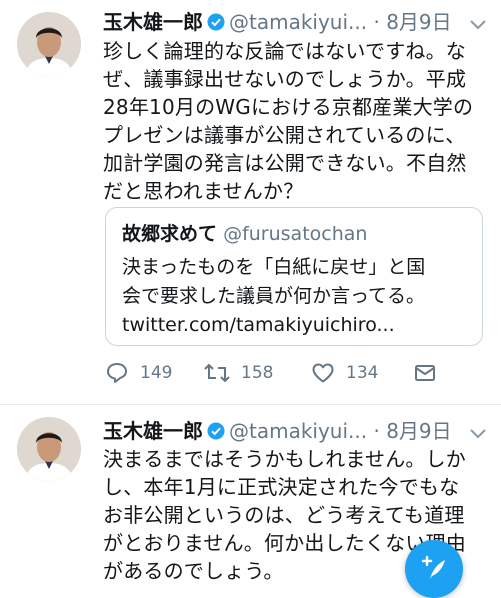 The height and width of the screenshot is (598, 501). Describe the element at coordinates (284, 135) in the screenshot. I see `tweet-text-line: プレゼンは議事が公開されているのに、` at that location.